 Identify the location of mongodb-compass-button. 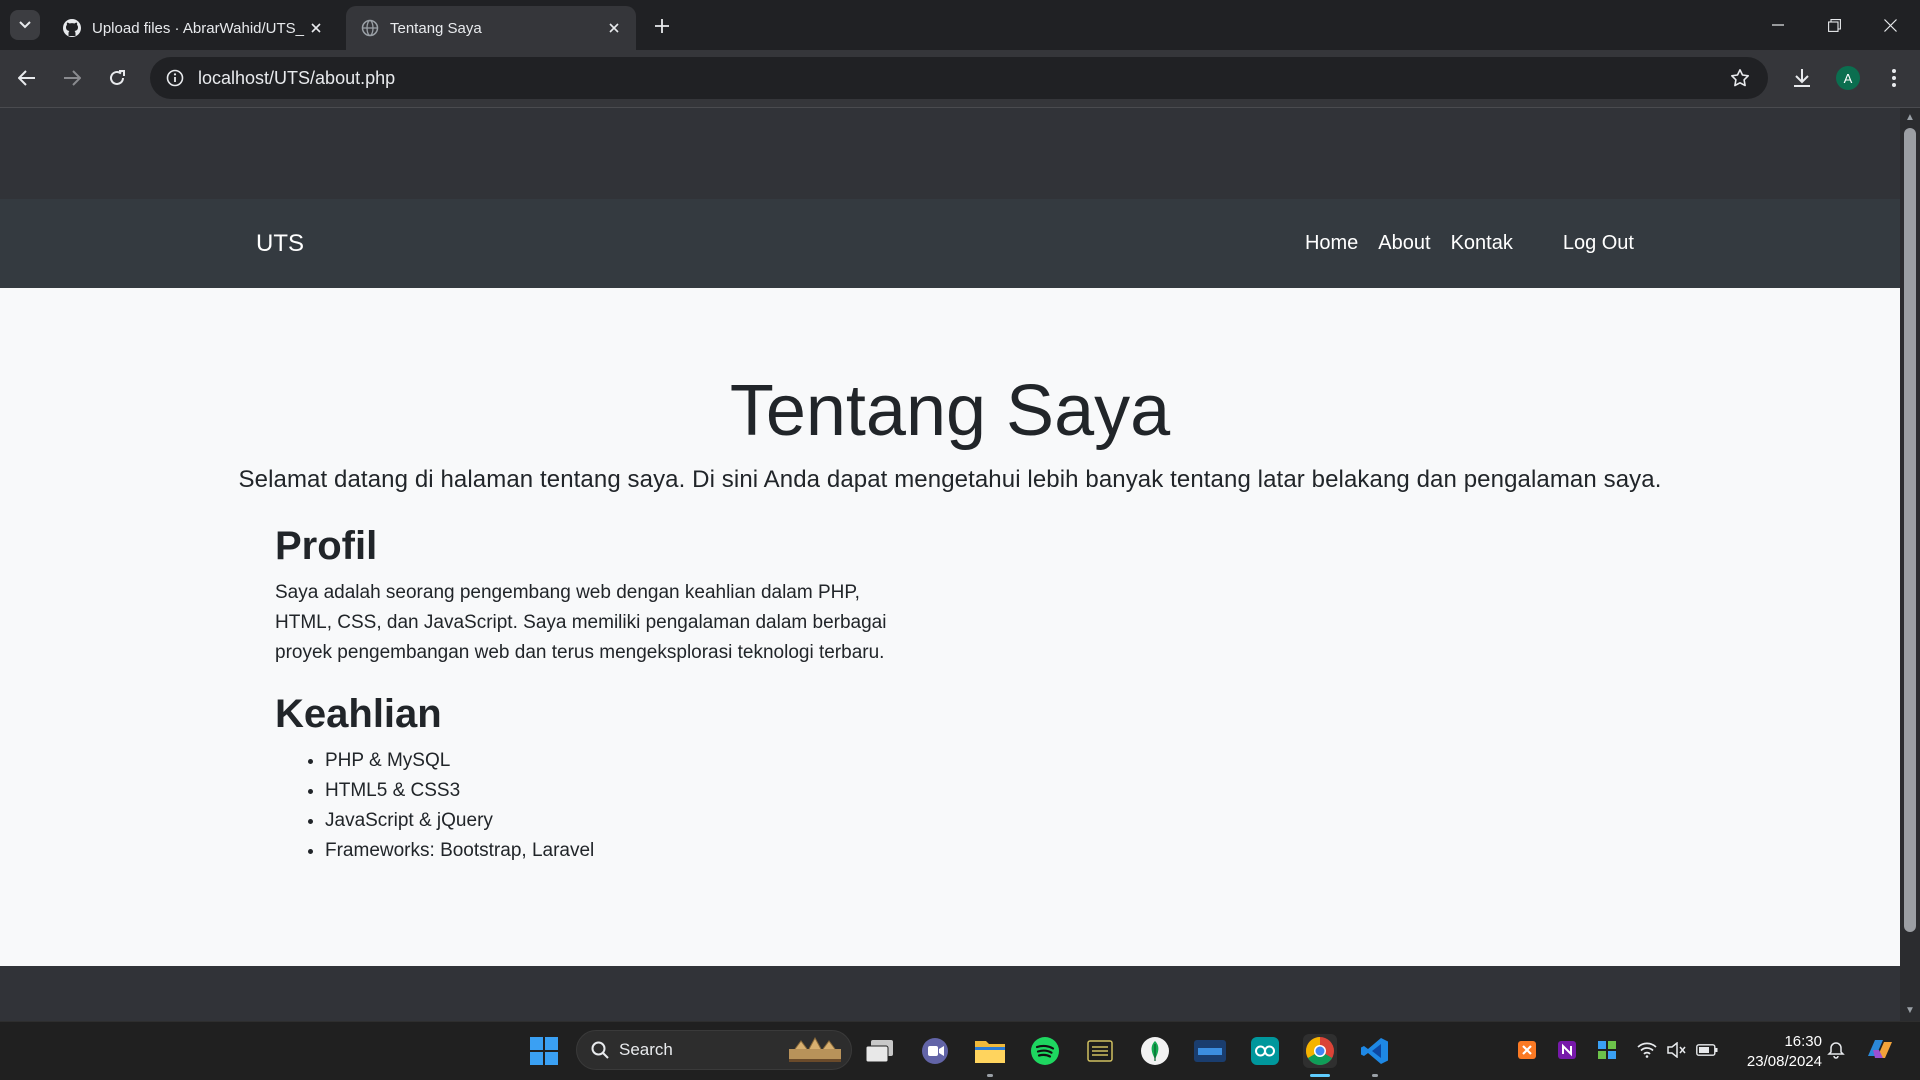
(1155, 1051).